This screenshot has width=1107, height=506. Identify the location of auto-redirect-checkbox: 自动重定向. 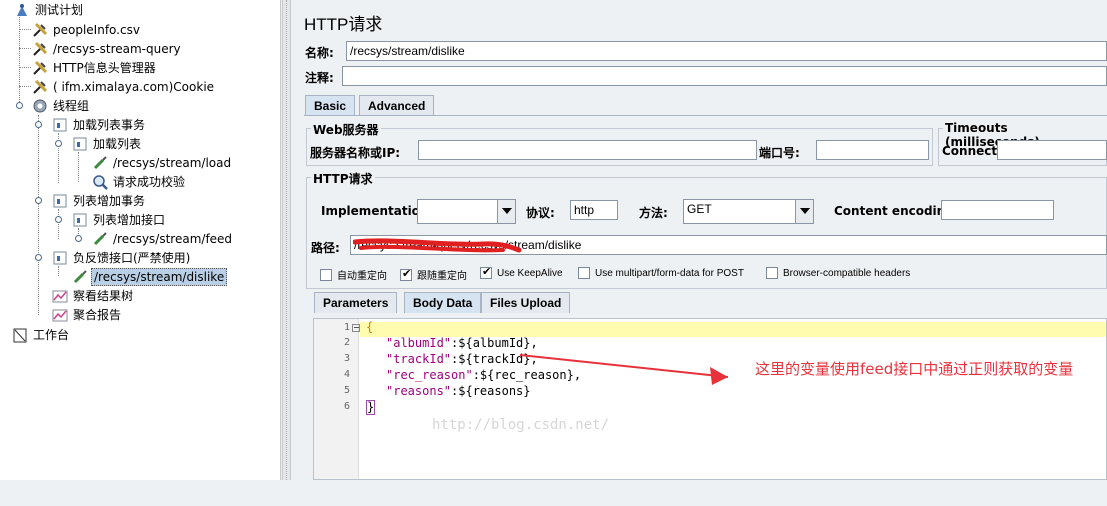
(353, 274).